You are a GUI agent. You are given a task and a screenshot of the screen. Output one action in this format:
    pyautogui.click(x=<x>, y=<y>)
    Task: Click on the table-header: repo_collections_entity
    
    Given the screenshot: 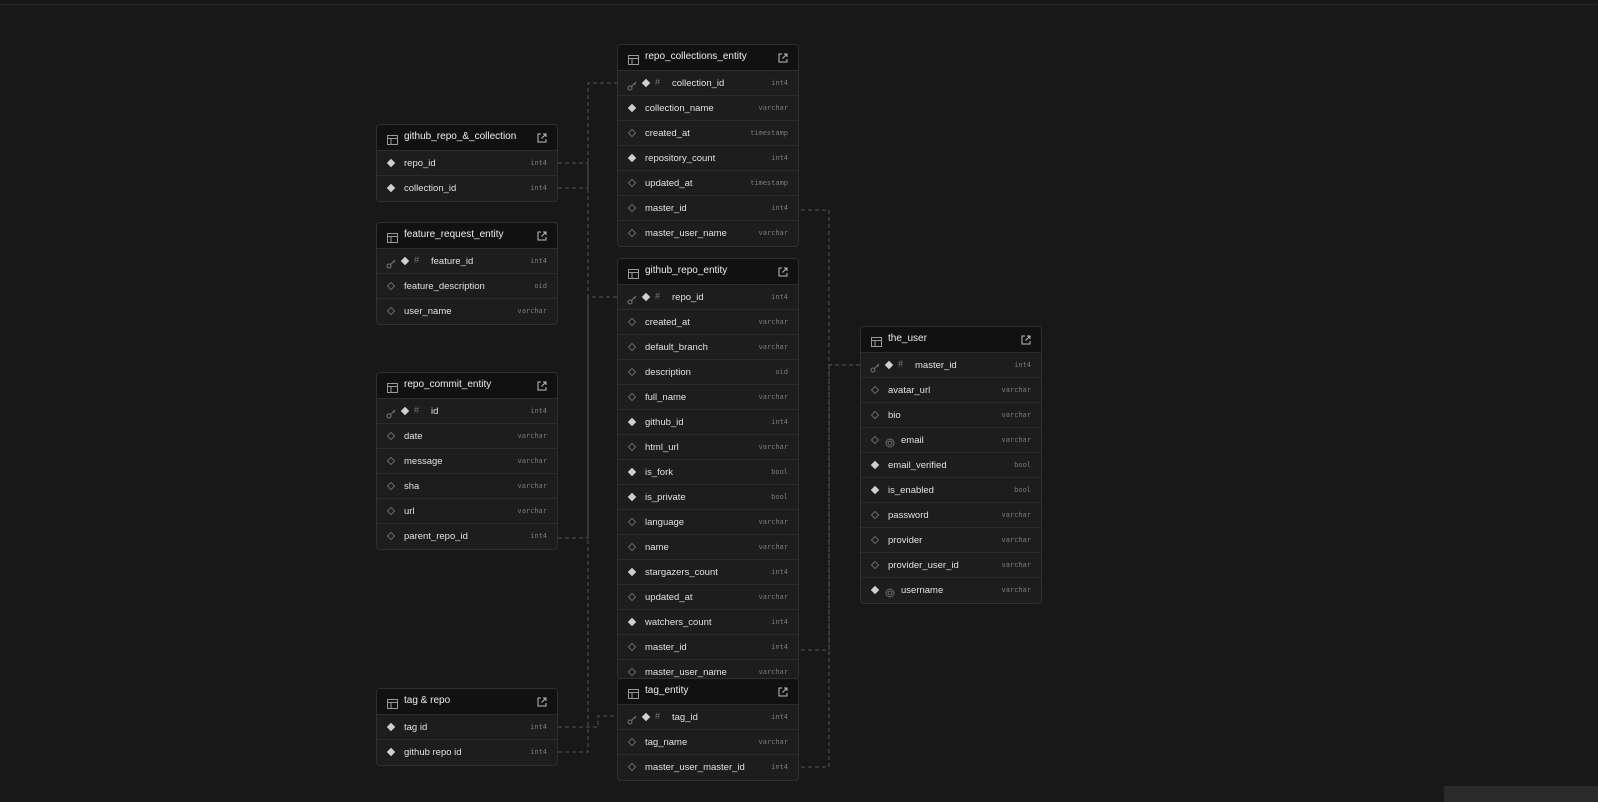 What is the action you would take?
    pyautogui.click(x=708, y=58)
    